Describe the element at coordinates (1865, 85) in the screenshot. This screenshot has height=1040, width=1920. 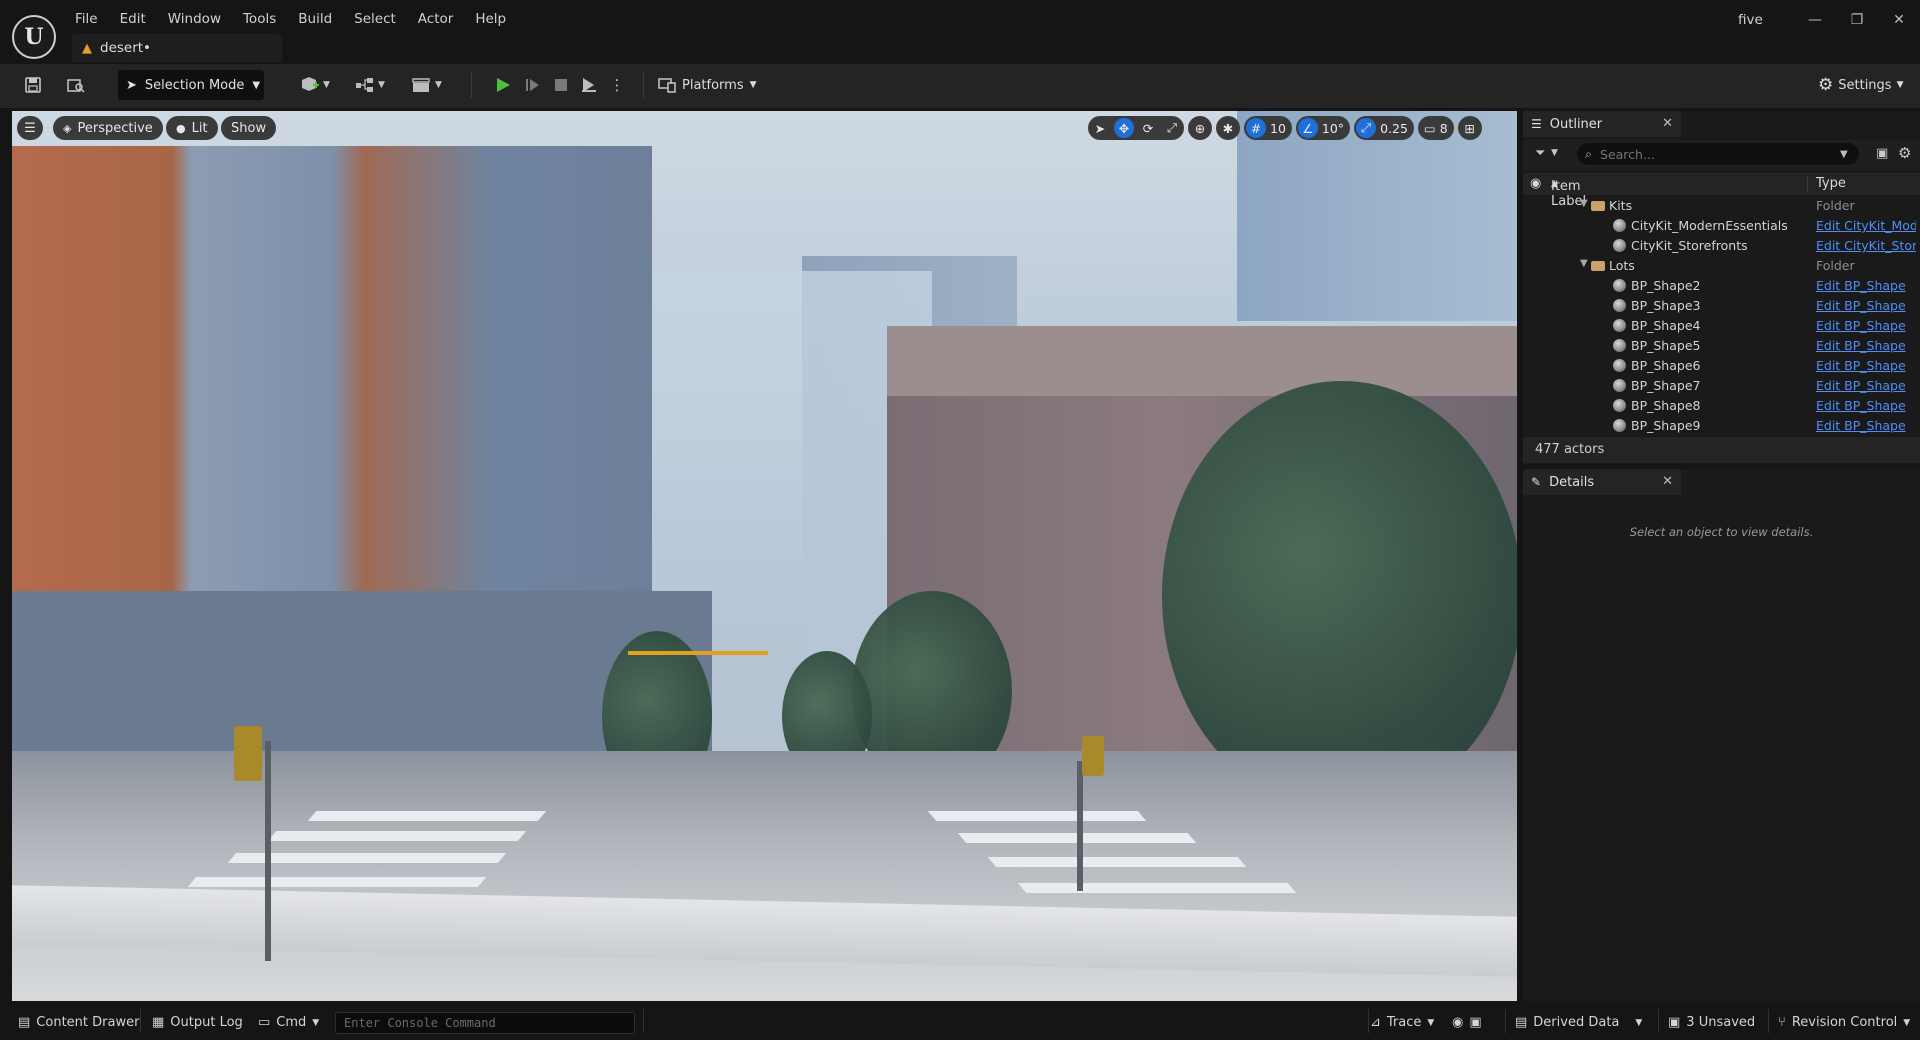
I see `settings-label: Settings` at that location.